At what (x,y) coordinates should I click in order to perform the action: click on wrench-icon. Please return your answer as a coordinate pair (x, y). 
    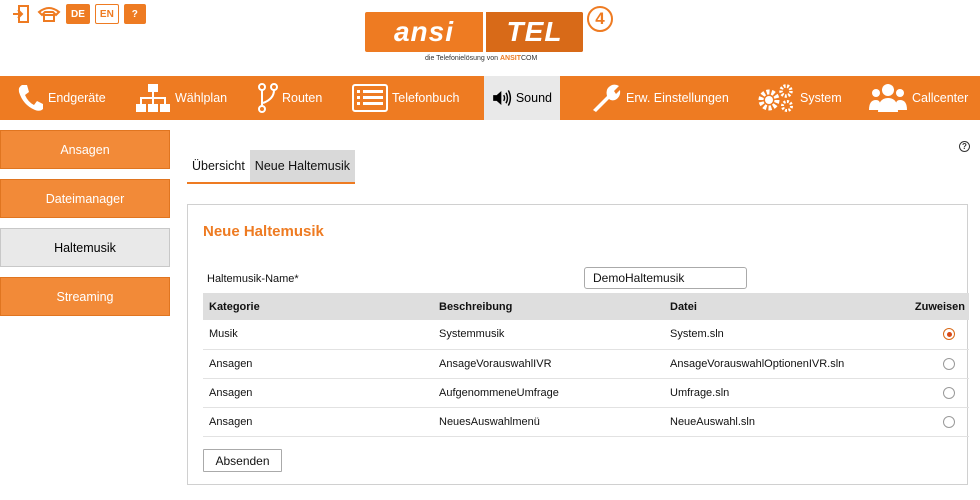
    Looking at the image, I should click on (607, 98).